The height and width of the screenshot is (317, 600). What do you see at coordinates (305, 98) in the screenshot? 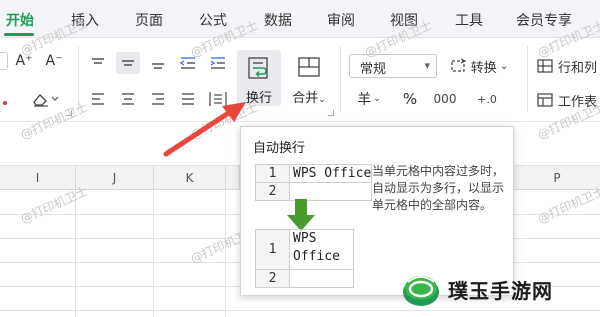
I see `merge-label-text: 合并` at bounding box center [305, 98].